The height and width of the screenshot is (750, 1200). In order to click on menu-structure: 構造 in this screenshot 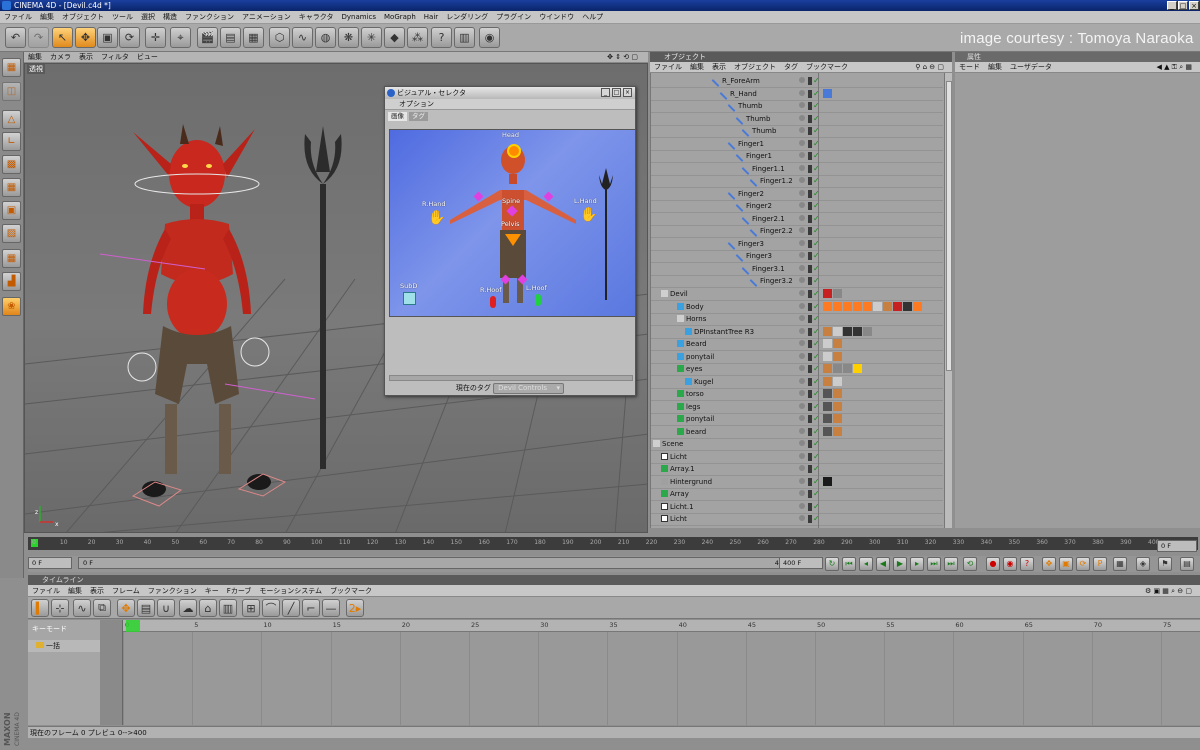, I will do `click(170, 17)`.